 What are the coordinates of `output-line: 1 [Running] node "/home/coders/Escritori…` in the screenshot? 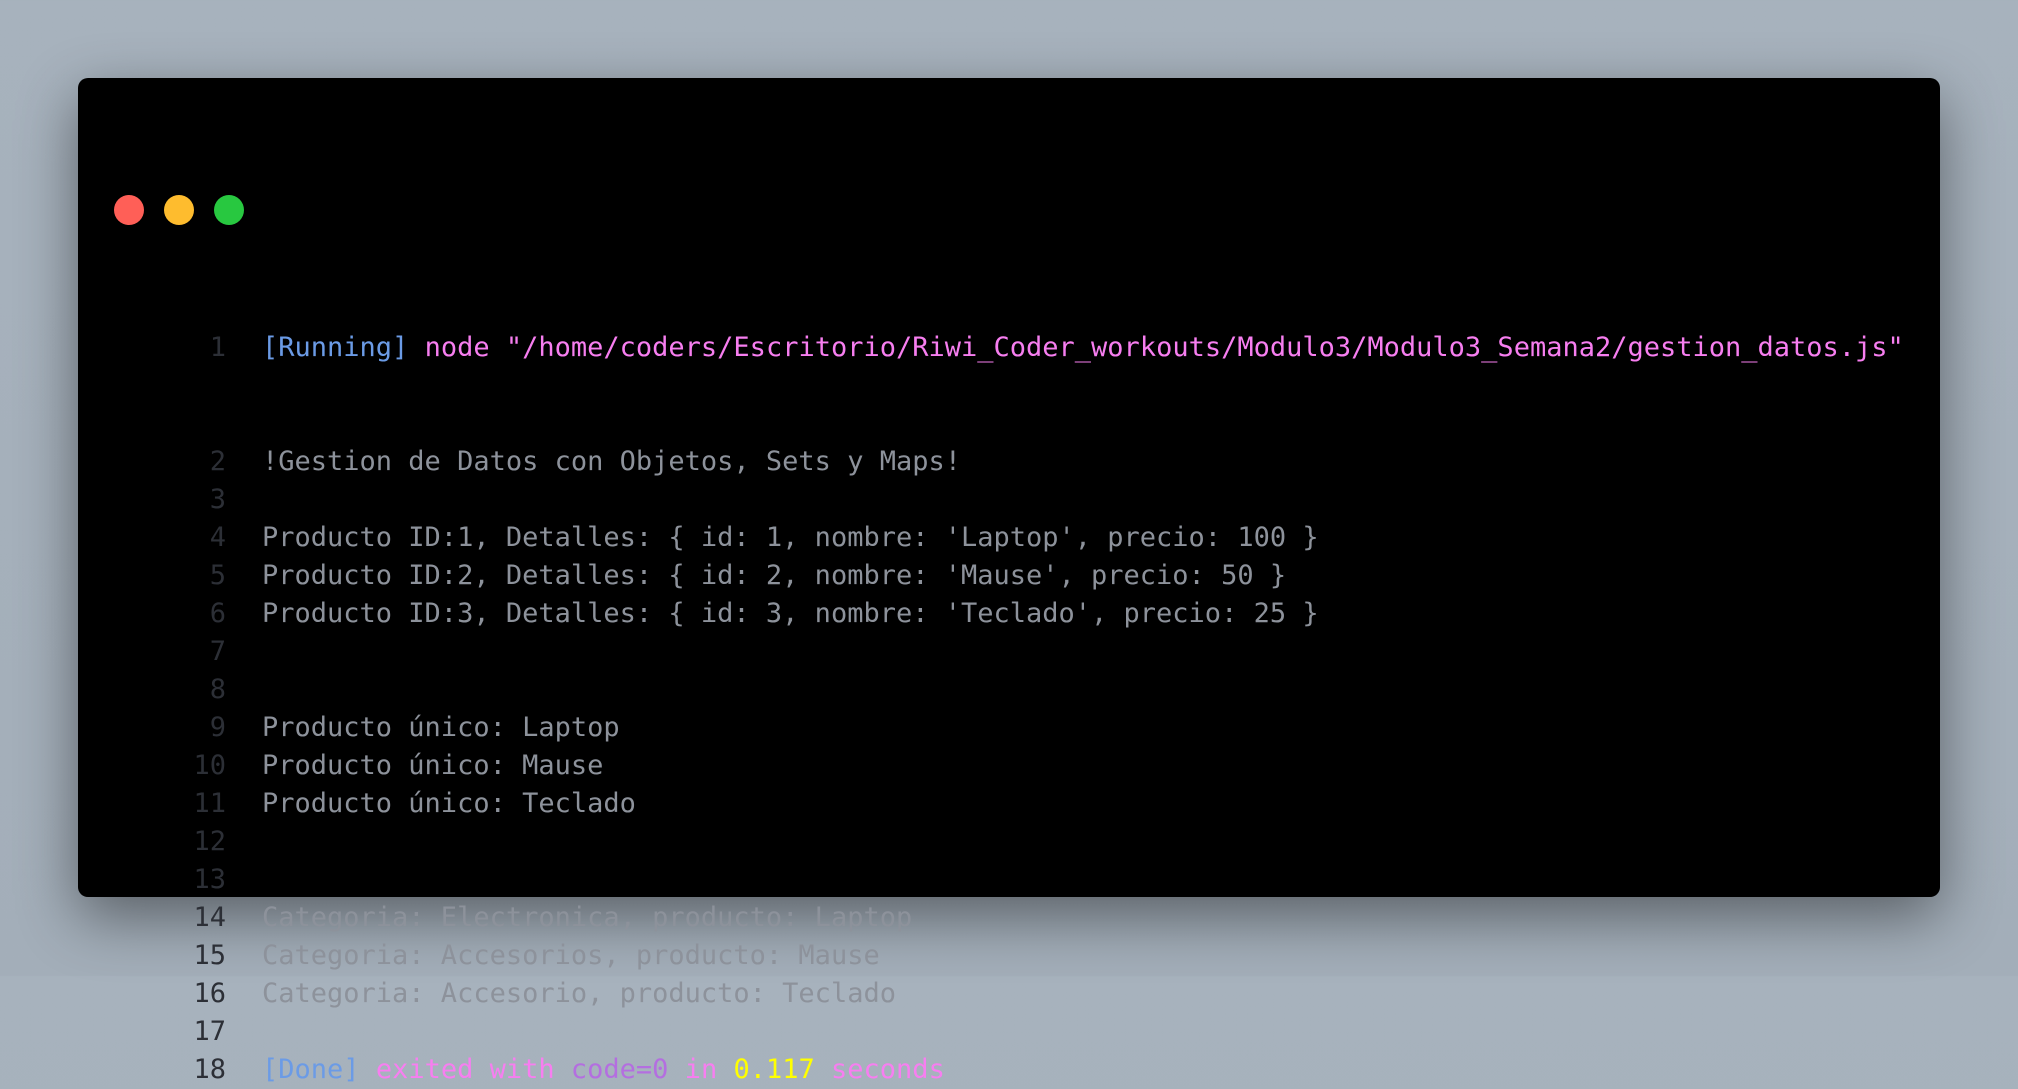 It's located at (991, 348).